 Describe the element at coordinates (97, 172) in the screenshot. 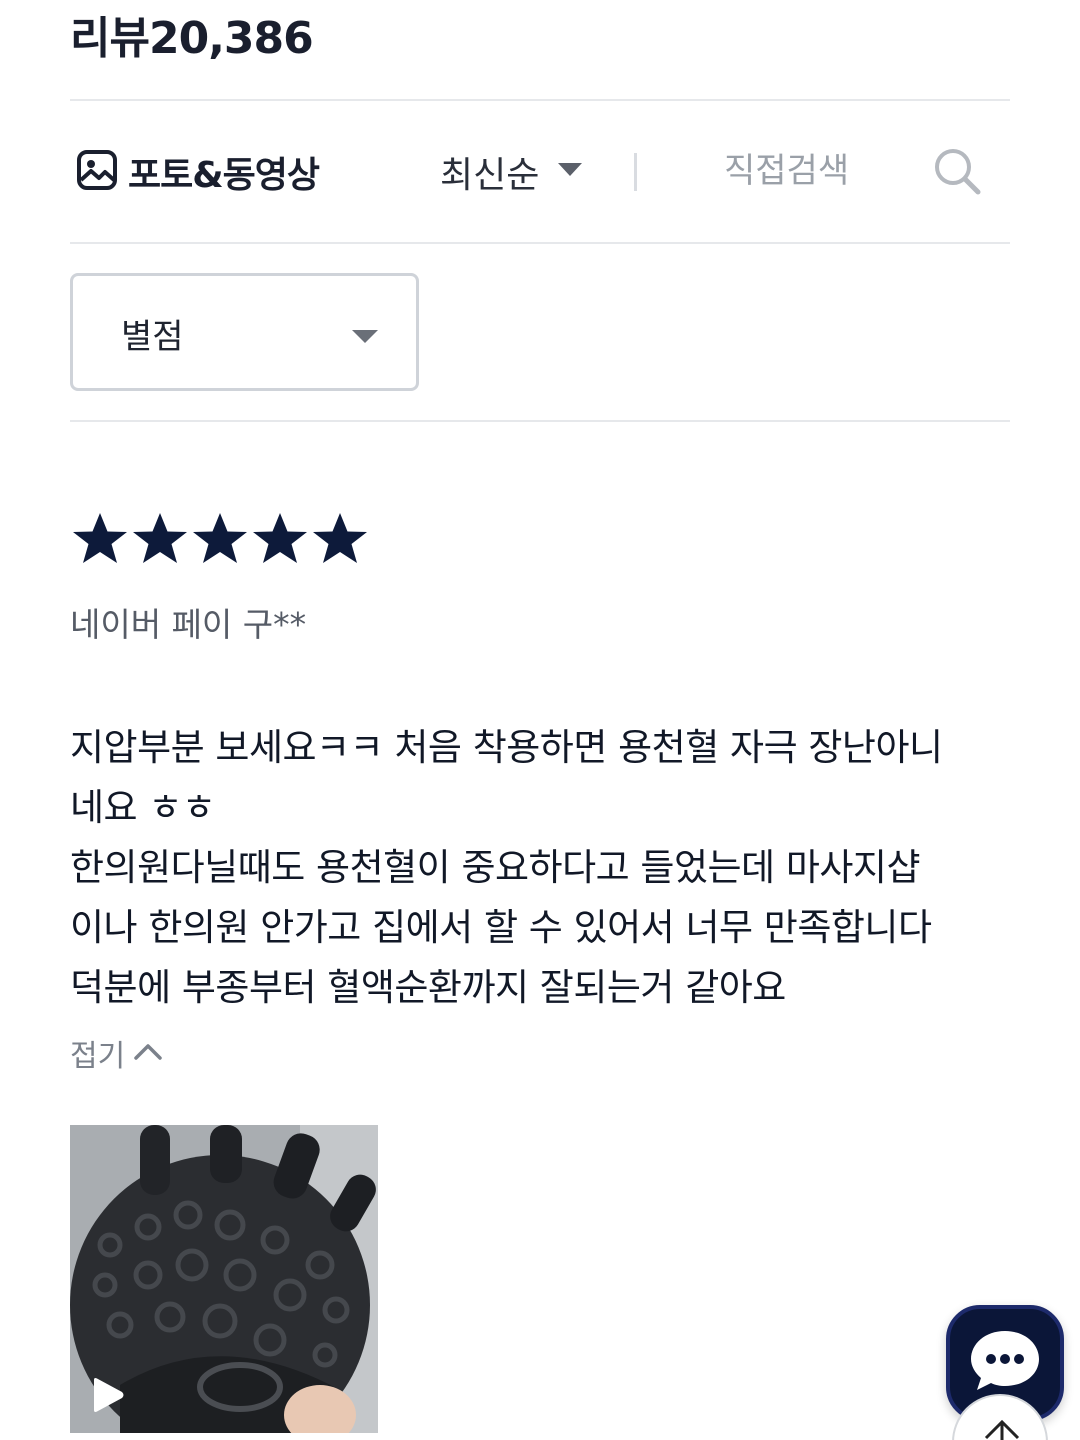

I see `photo-icon` at that location.